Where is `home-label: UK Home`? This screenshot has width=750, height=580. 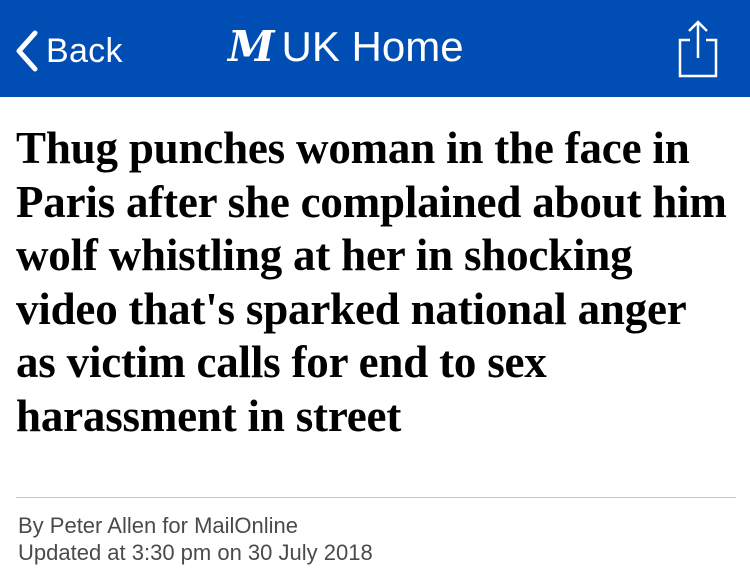 home-label: UK Home is located at coordinates (372, 46).